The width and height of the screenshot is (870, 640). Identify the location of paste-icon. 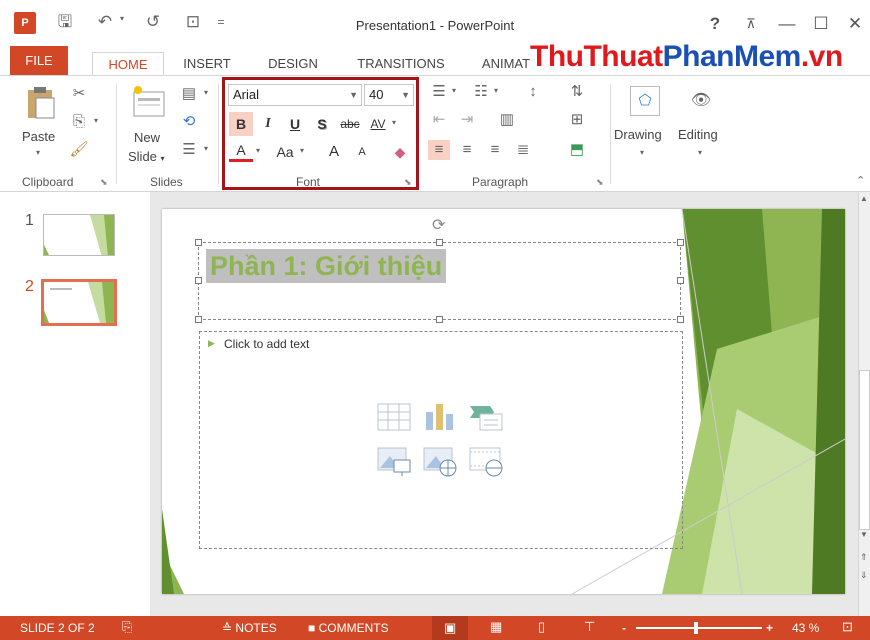
(40, 104).